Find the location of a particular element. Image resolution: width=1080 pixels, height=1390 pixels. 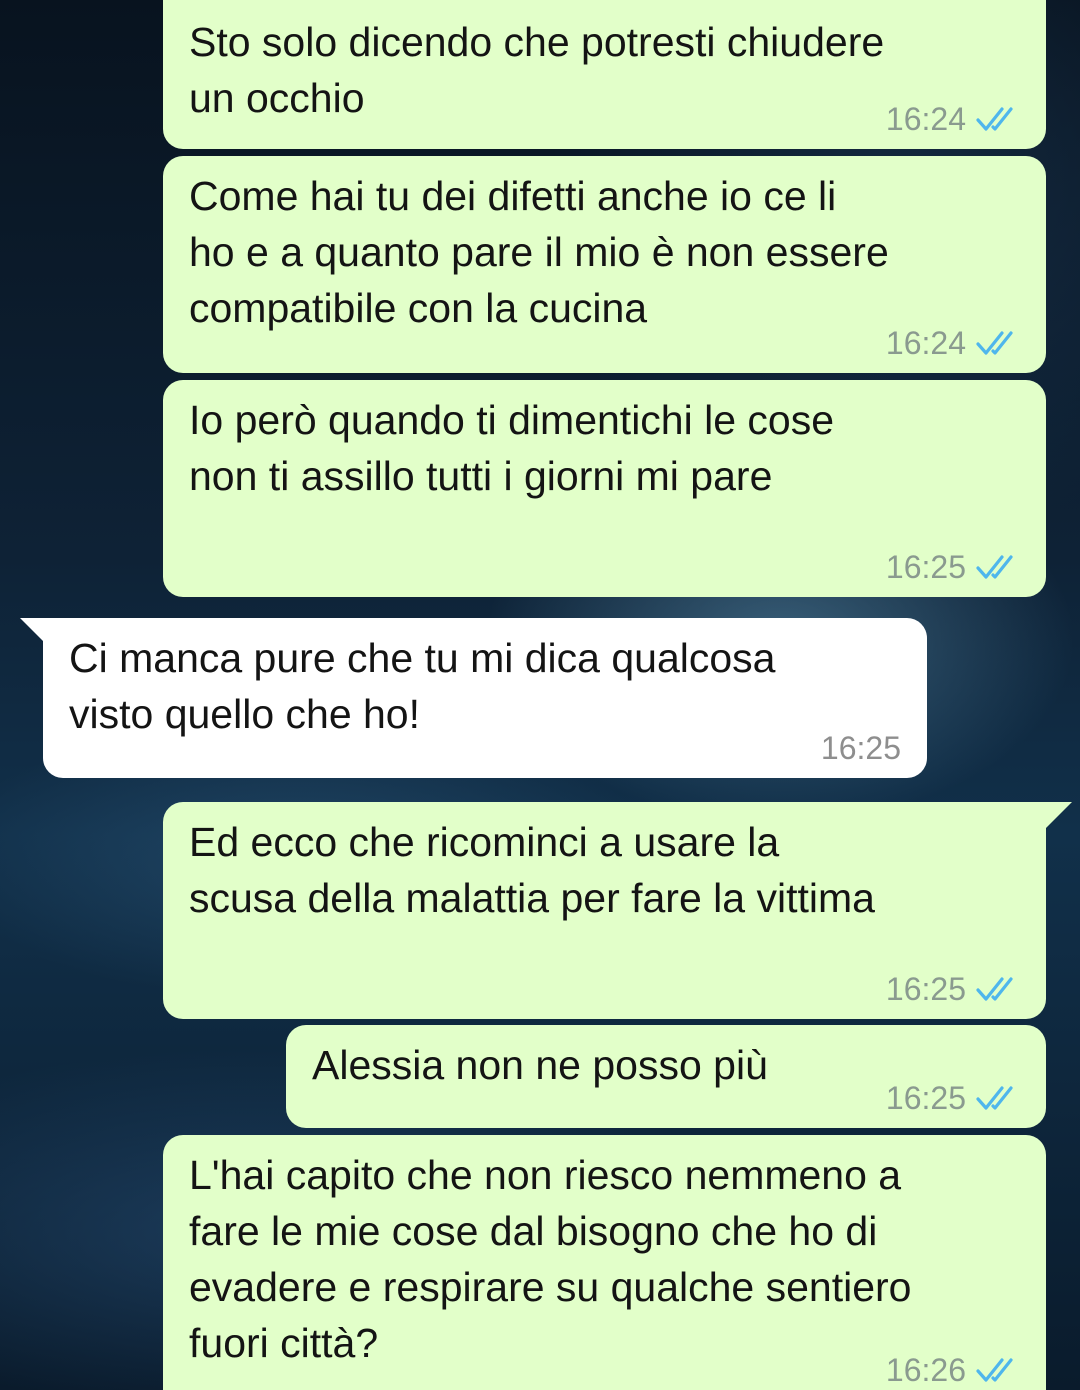

message-time: 16:26 is located at coordinates (925, 1370).